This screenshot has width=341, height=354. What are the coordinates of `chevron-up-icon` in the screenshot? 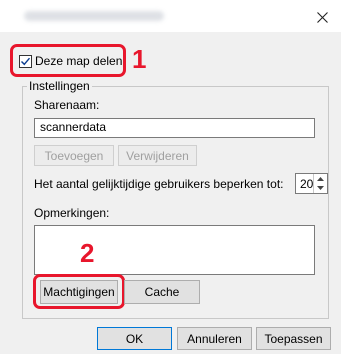 It's located at (320, 178).